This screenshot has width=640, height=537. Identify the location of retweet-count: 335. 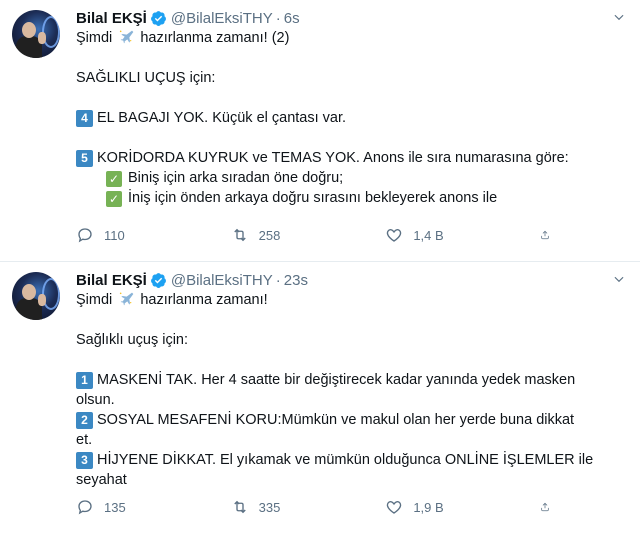
(269, 507).